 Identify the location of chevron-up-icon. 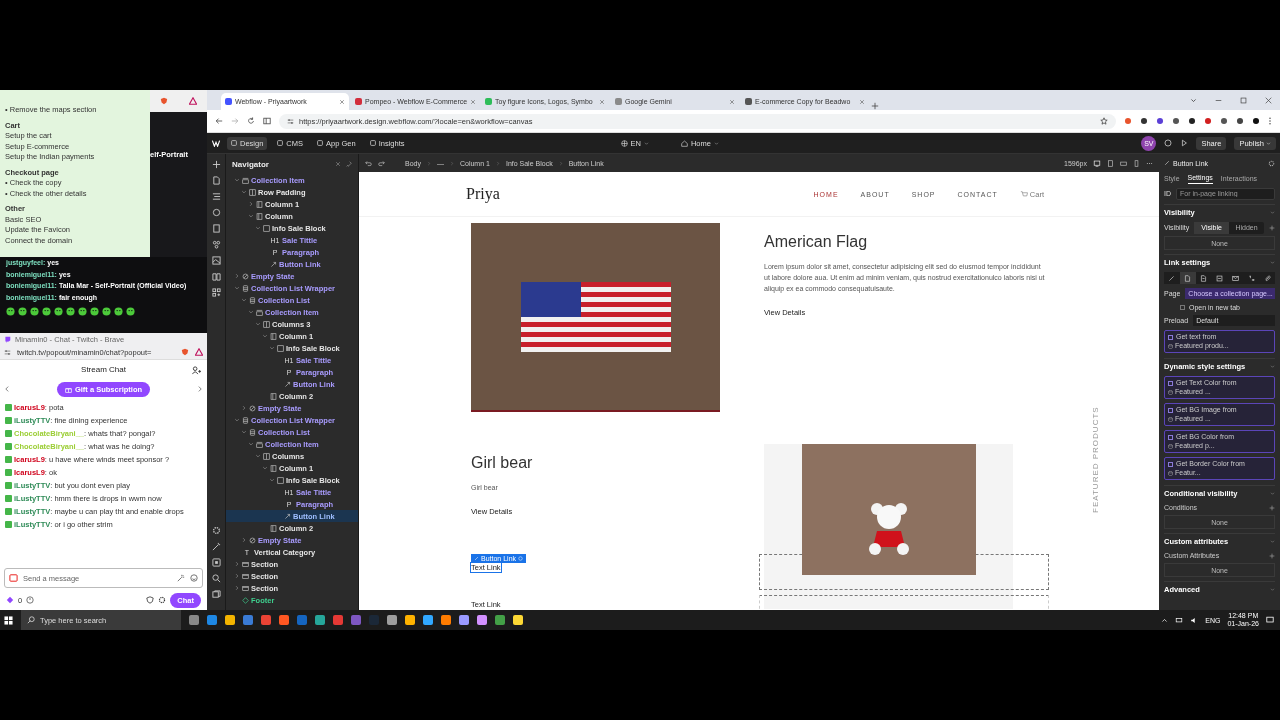
(1165, 620).